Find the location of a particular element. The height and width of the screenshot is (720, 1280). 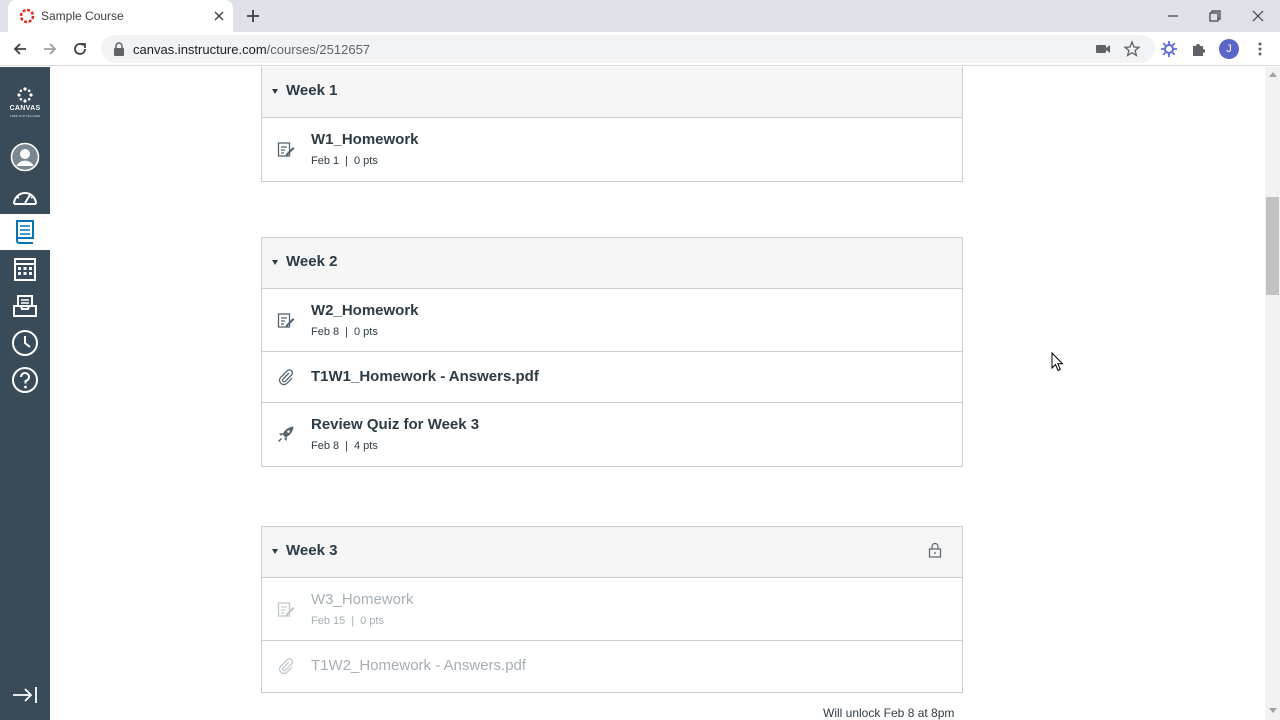

close-window-icon is located at coordinates (1258, 16).